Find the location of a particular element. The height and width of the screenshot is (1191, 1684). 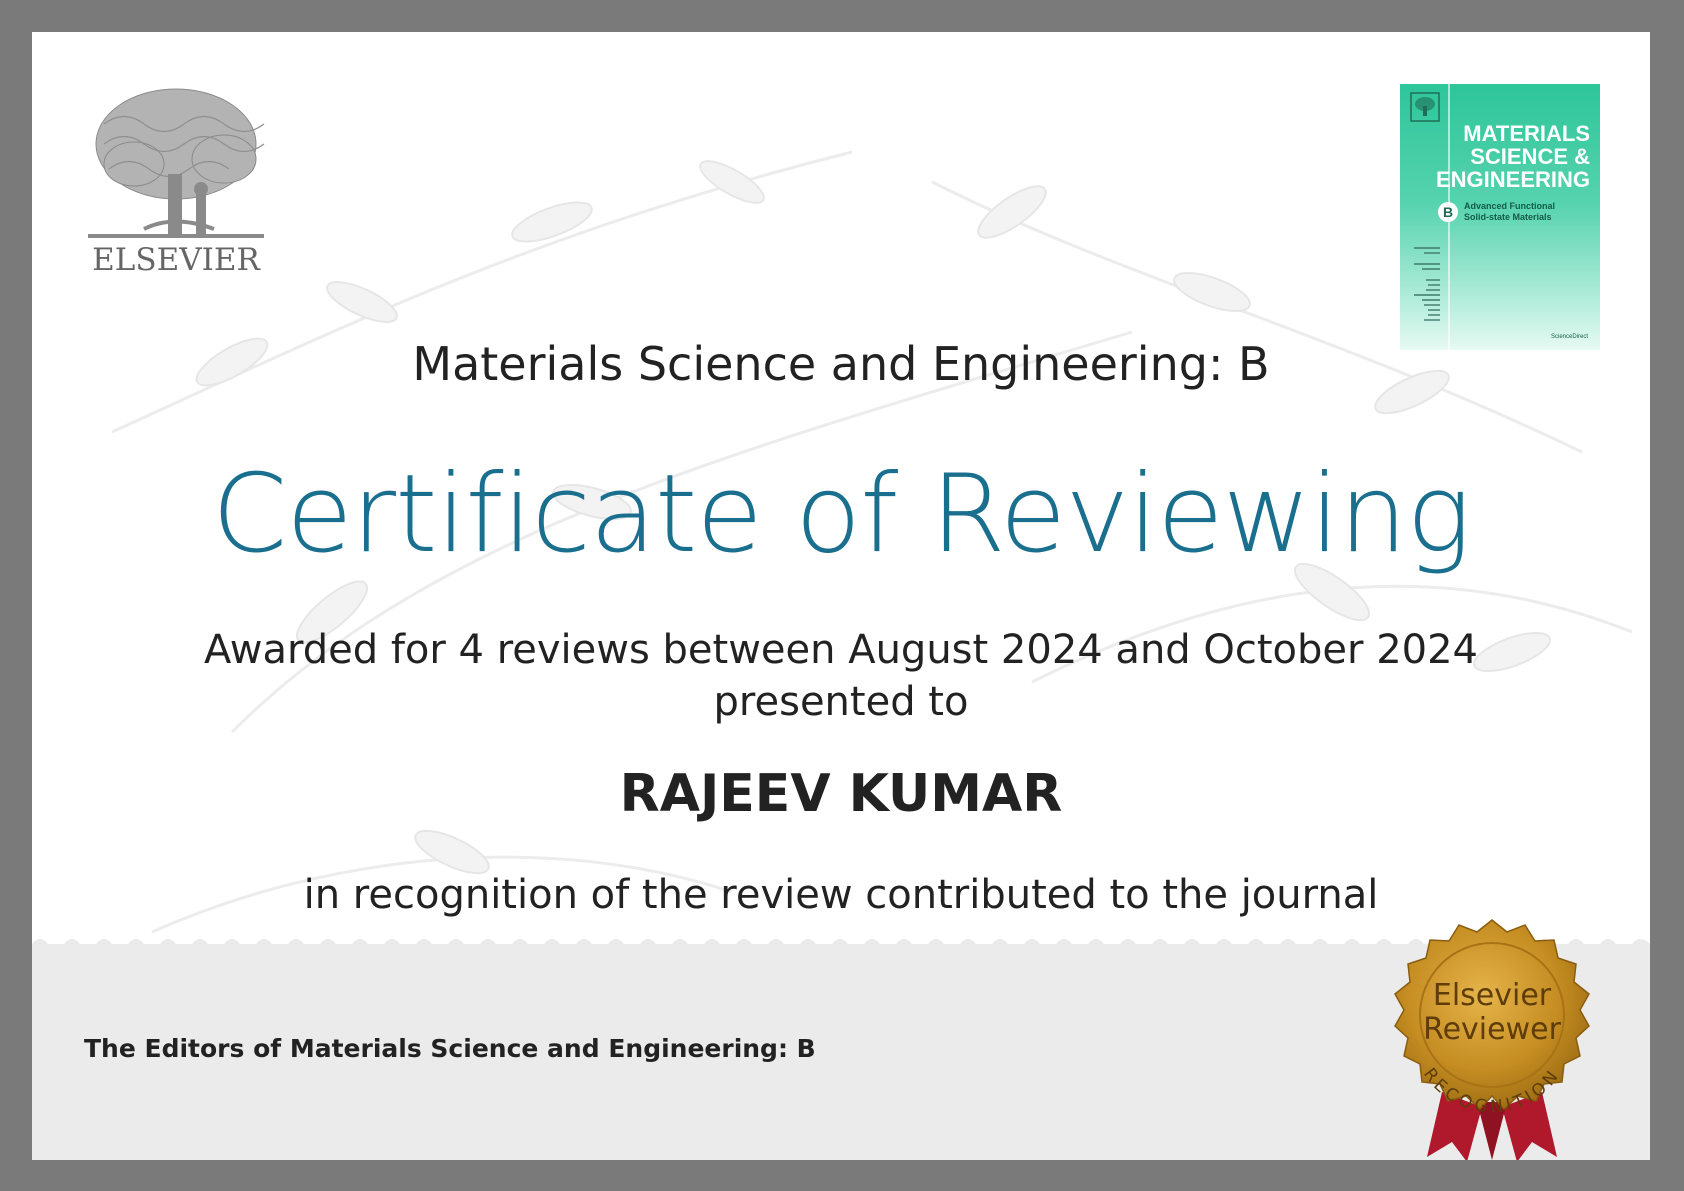

reviewer-seal-icon: Elsevier Reviewer RECOGNITION is located at coordinates (1492, 1039).